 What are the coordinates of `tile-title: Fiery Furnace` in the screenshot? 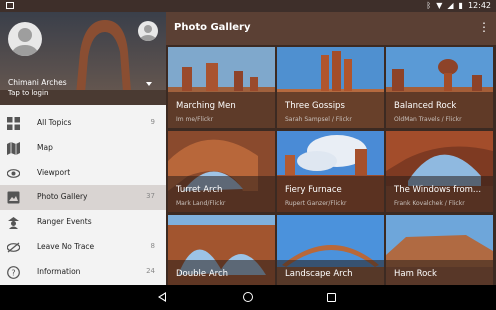 It's located at (313, 190).